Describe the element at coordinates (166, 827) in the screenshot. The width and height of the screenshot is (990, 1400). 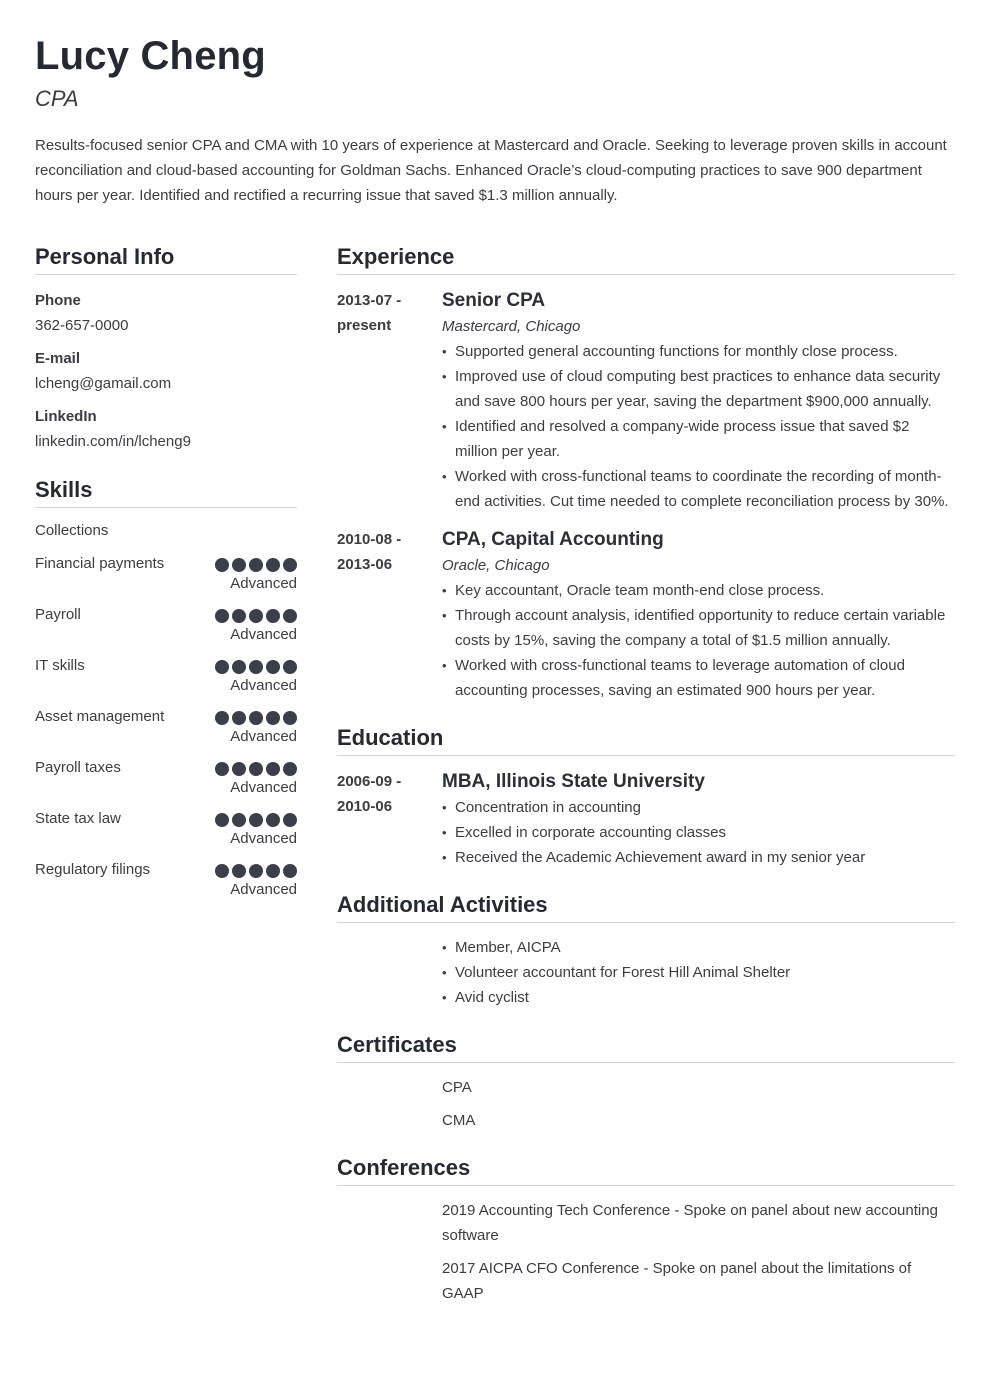
I see `skill-item: State tax law Advanced` at that location.